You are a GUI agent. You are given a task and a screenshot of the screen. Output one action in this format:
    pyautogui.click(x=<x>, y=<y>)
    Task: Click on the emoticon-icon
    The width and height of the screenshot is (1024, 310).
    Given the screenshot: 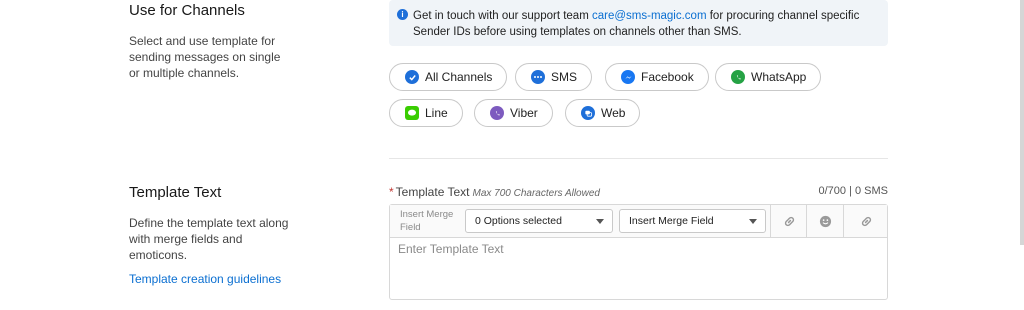 What is the action you would take?
    pyautogui.click(x=825, y=221)
    